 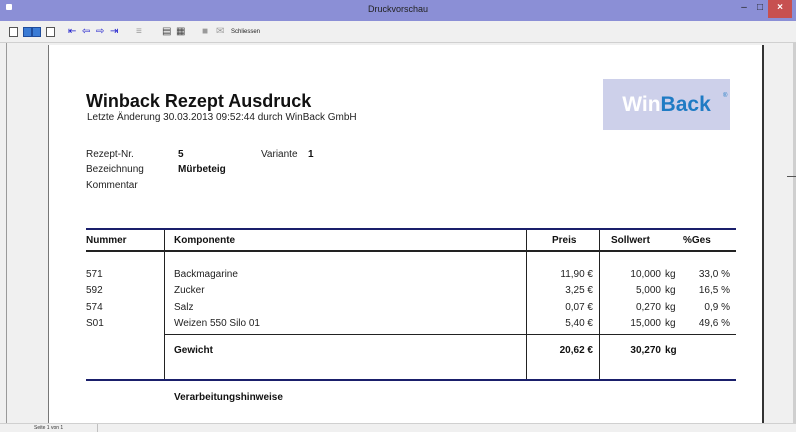 What do you see at coordinates (630, 240) in the screenshot?
I see `col-header-sollwert: Sollwert` at bounding box center [630, 240].